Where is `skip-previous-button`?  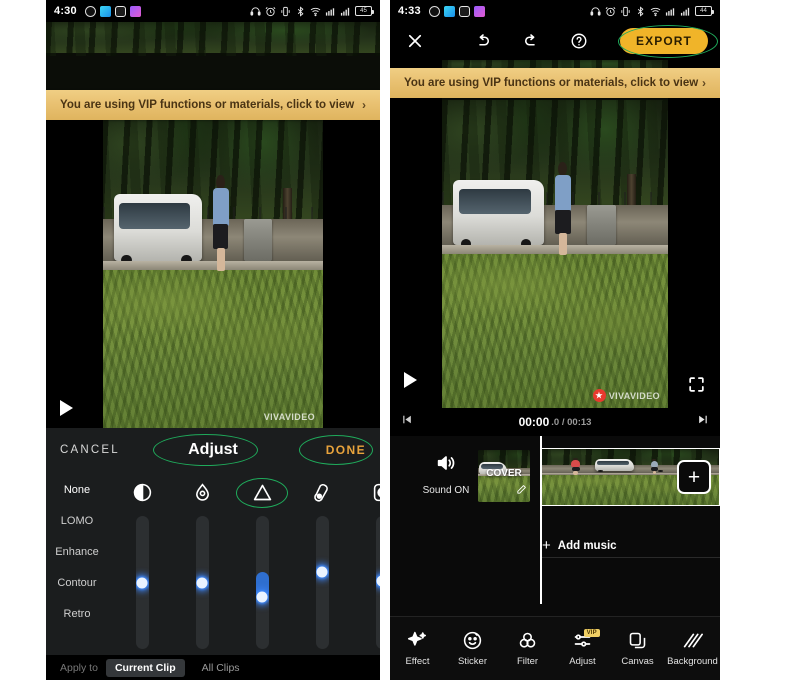
skip-previous-button is located at coordinates (406, 422).